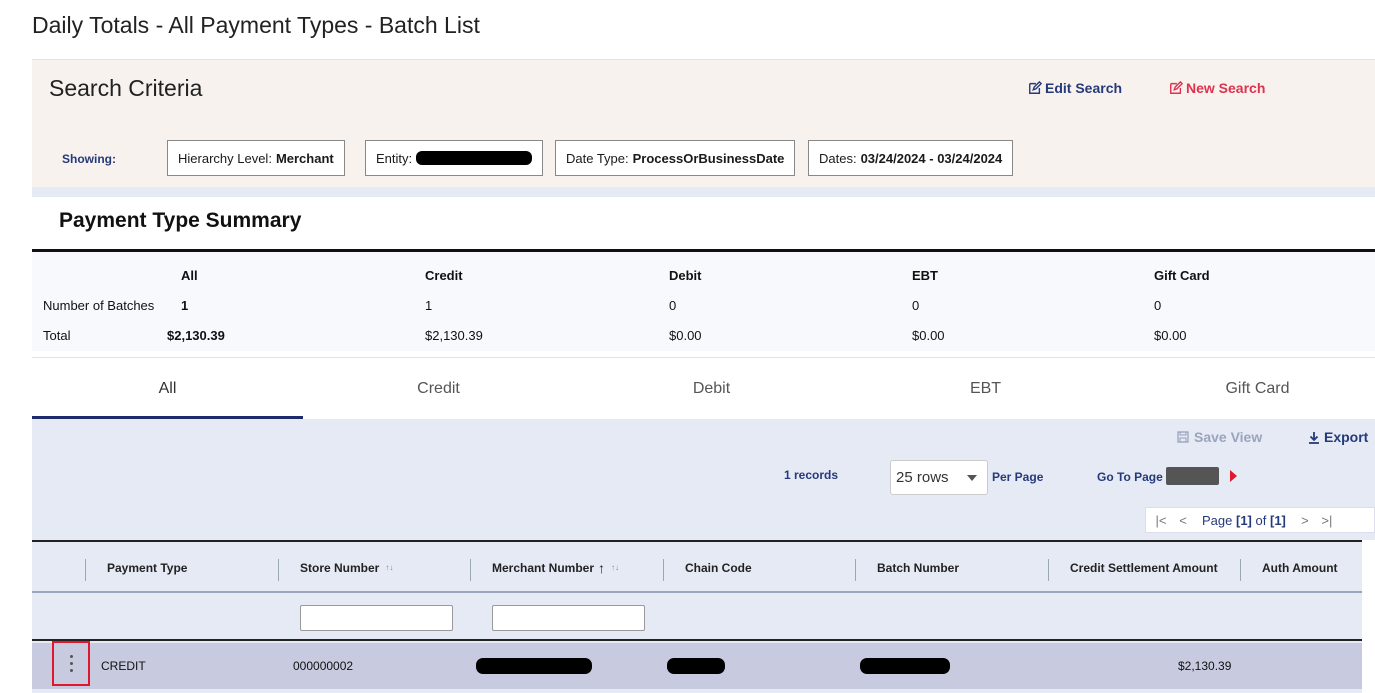  What do you see at coordinates (1205, 666) in the screenshot?
I see `credit-settlement-amount-cell: $2,130.39` at bounding box center [1205, 666].